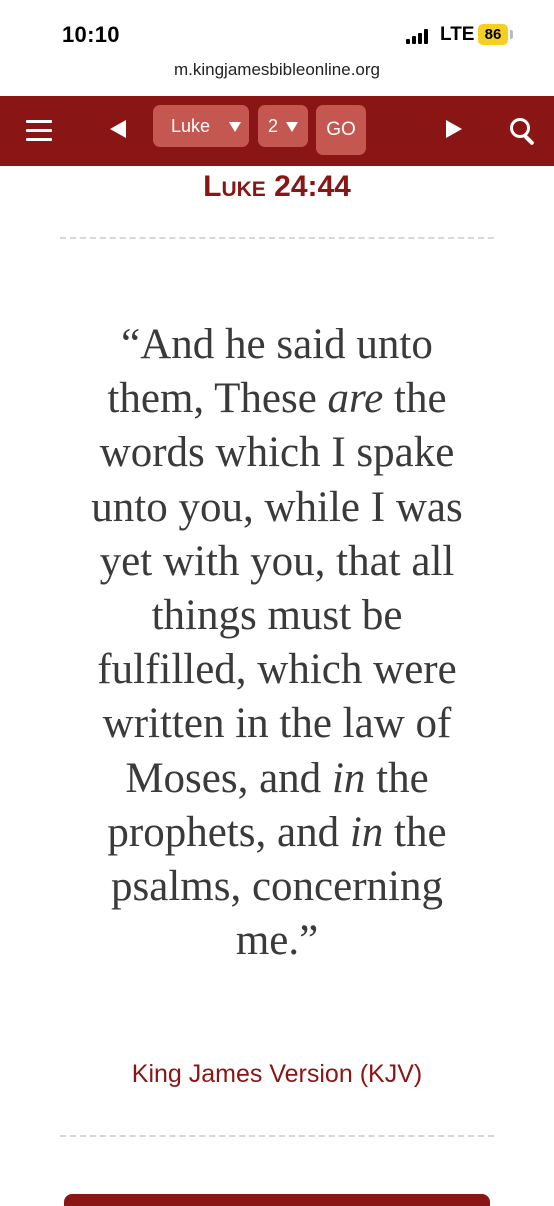  I want to click on cellular-signal-icon, so click(419, 36).